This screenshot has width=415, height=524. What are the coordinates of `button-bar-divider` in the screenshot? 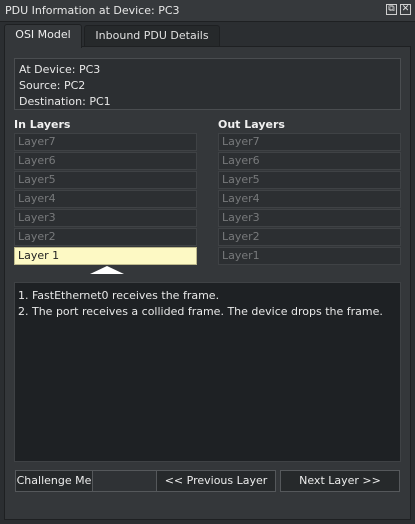 It's located at (124, 481).